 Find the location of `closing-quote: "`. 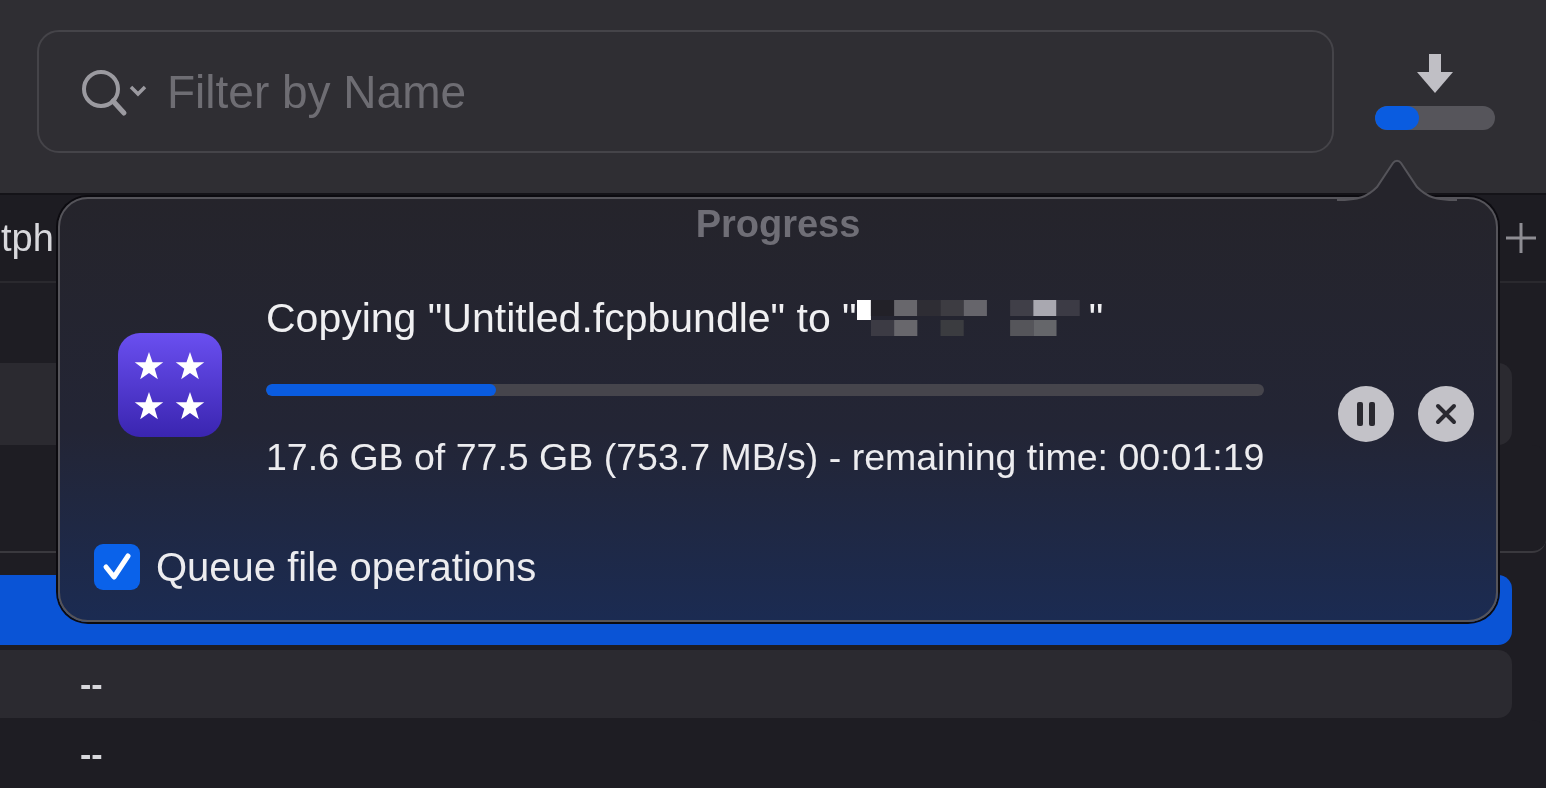

closing-quote: " is located at coordinates (1096, 318).